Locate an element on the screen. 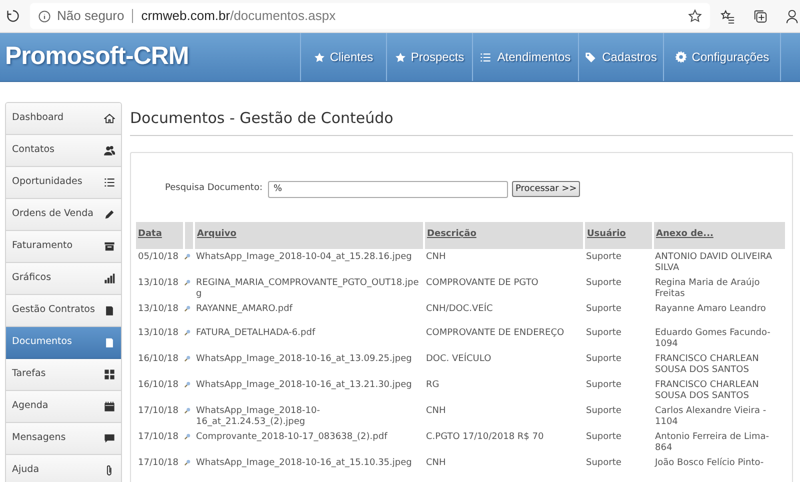 The width and height of the screenshot is (800, 482). file-name: WhatsApp_Image_2018-10-04_at_15.28.16.jpeg is located at coordinates (309, 257).